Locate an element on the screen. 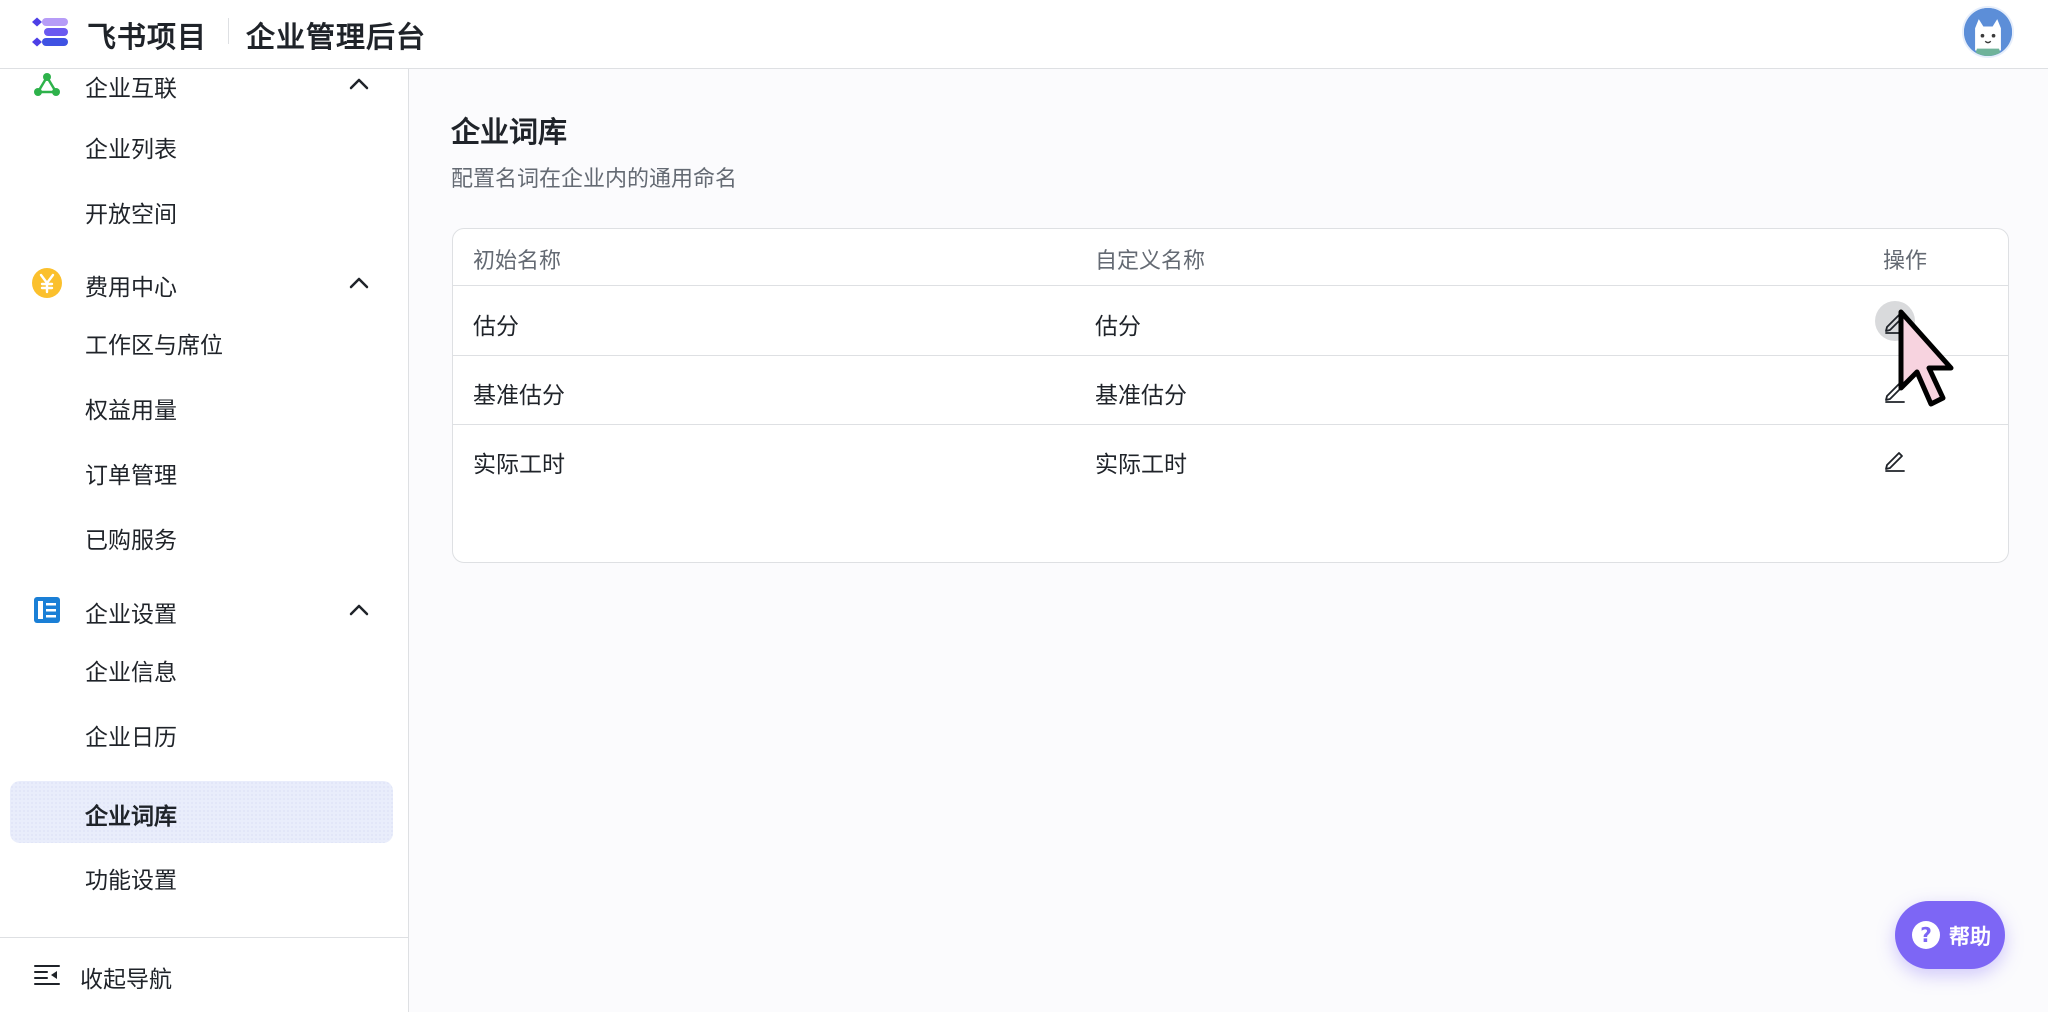  feishu-project-logo-icon is located at coordinates (50, 32).